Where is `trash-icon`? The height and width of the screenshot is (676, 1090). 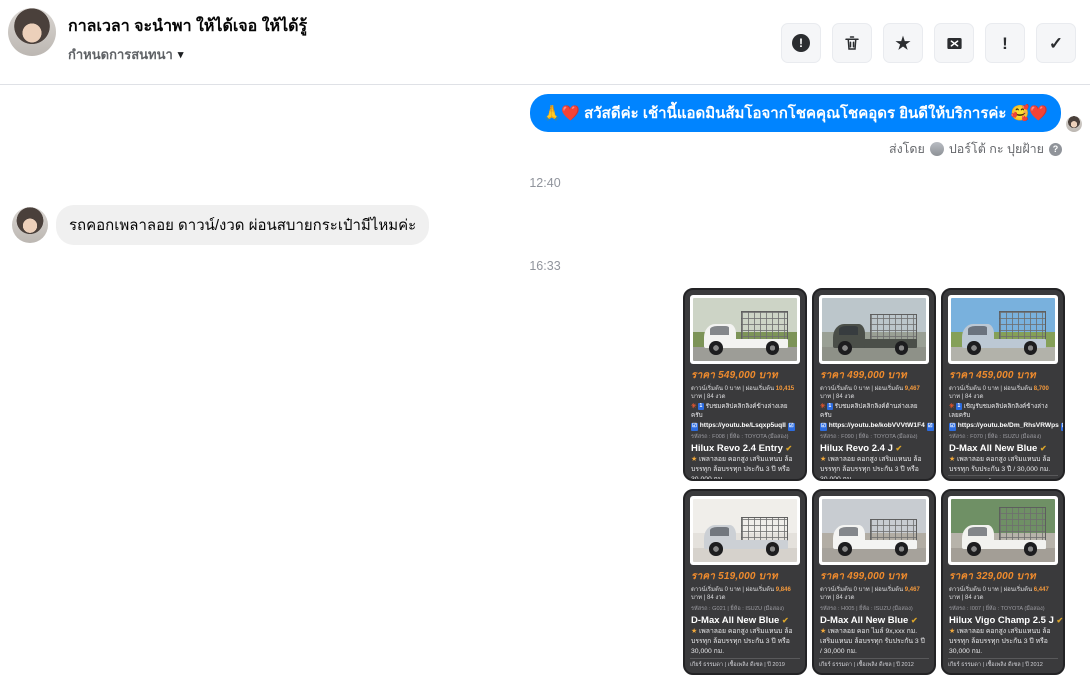
trash-icon is located at coordinates (852, 43).